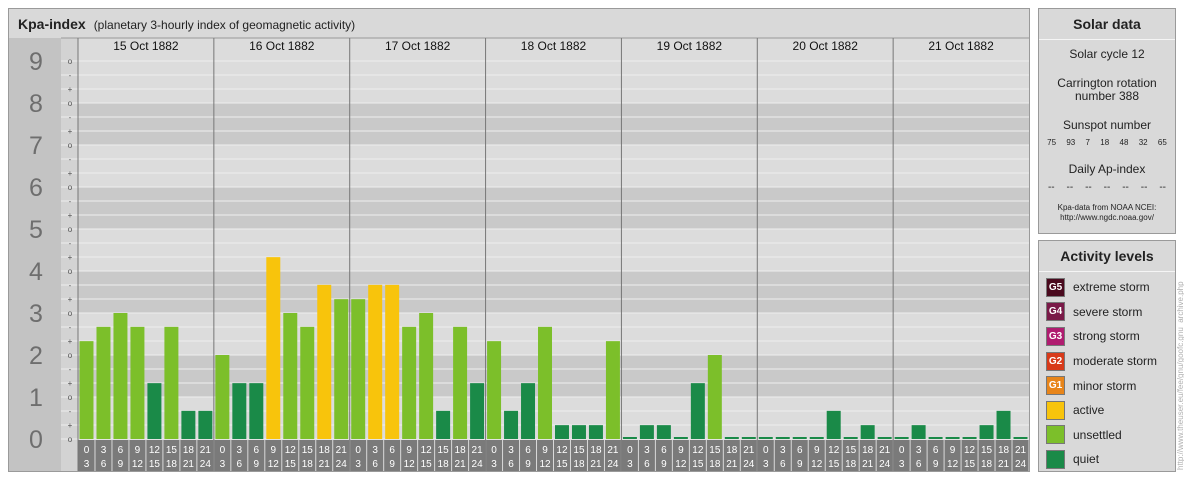 This screenshot has height=480, width=1184. I want to click on legend-swatch: G5, so click(1055, 287).